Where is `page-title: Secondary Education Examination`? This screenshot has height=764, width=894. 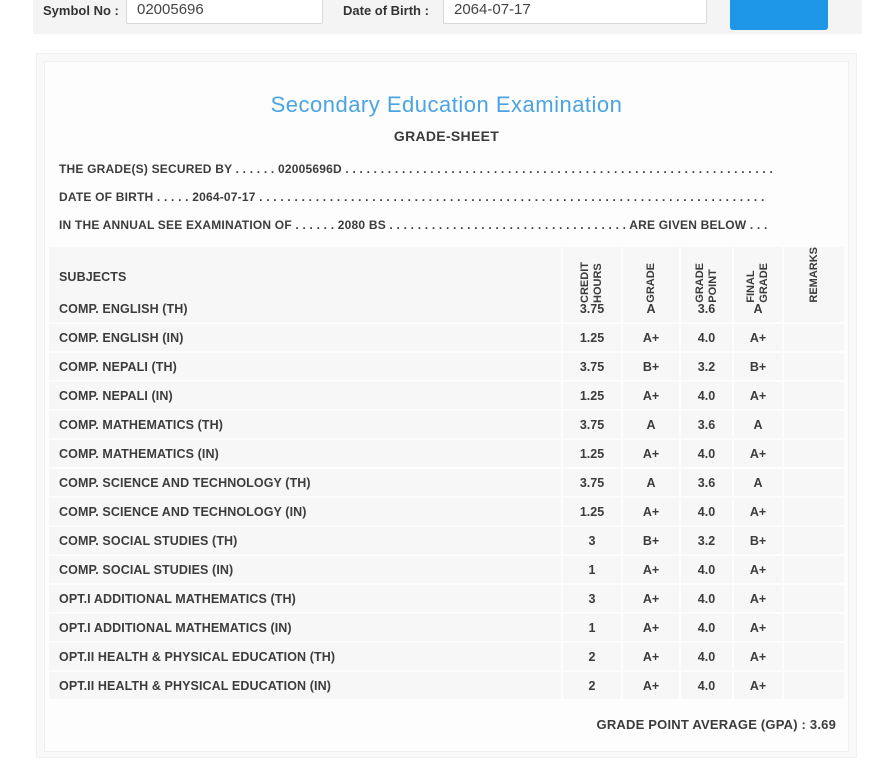
page-title: Secondary Education Examination is located at coordinates (446, 104).